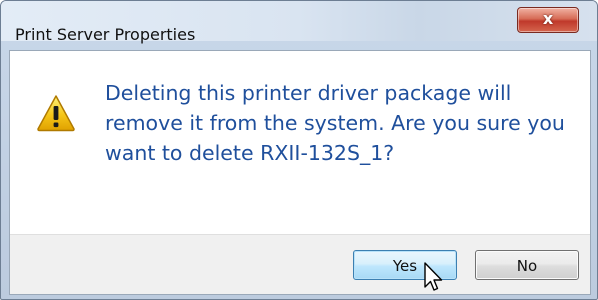 This screenshot has height=300, width=598. Describe the element at coordinates (433, 276) in the screenshot. I see `pointer-cursor-icon` at that location.